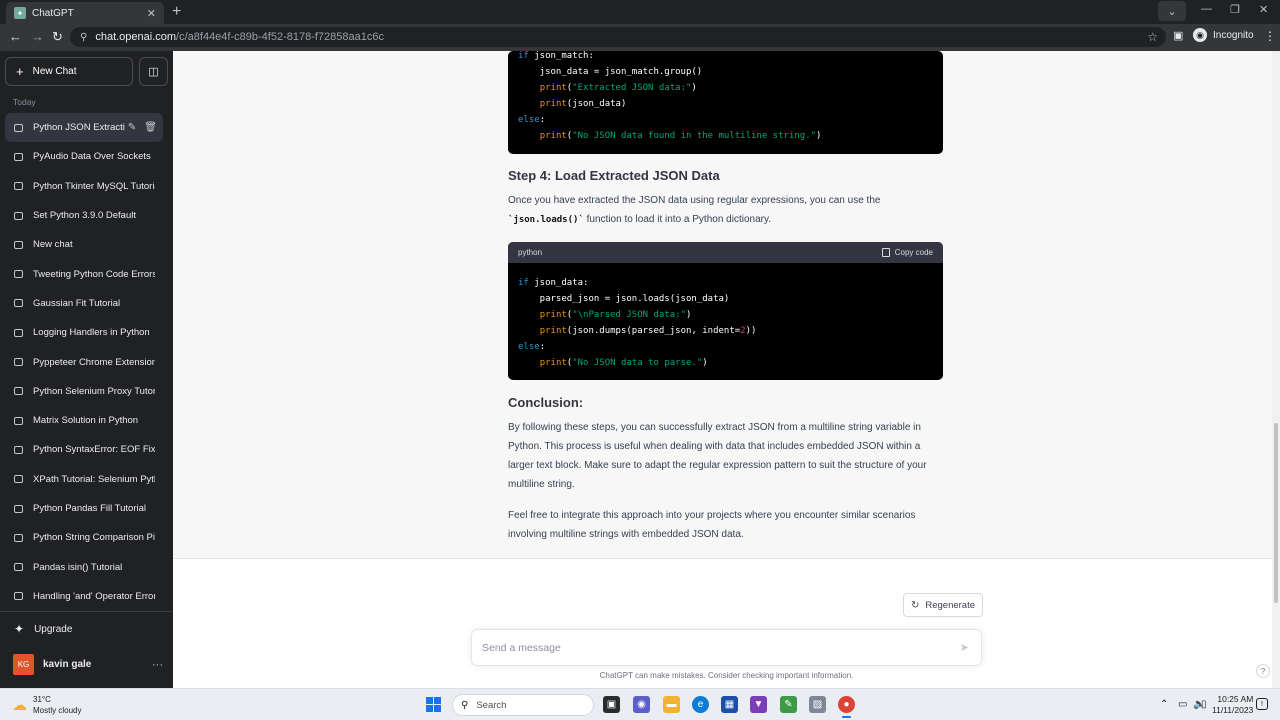  What do you see at coordinates (84, 244) in the screenshot?
I see `chat-item: New chat` at bounding box center [84, 244].